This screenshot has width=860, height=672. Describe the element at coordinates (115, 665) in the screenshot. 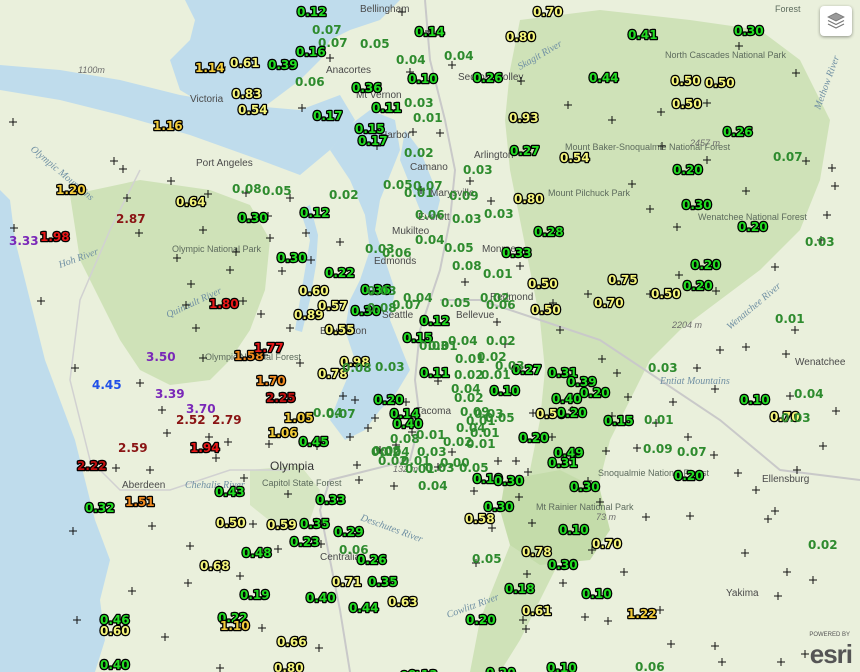

I see `precip-value-label: 0.40` at that location.